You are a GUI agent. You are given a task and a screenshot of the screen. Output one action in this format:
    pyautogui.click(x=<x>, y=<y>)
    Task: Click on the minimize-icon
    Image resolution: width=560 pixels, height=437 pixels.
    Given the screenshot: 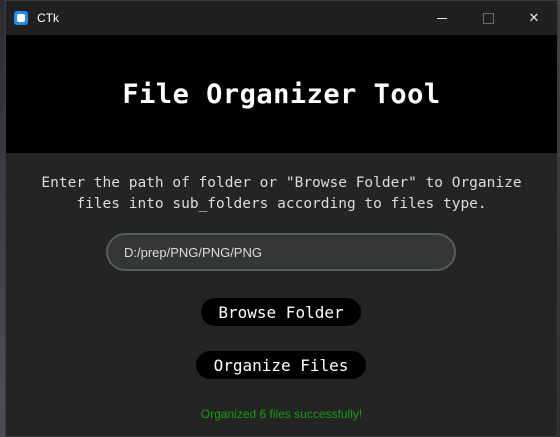 What is the action you would take?
    pyautogui.click(x=442, y=18)
    